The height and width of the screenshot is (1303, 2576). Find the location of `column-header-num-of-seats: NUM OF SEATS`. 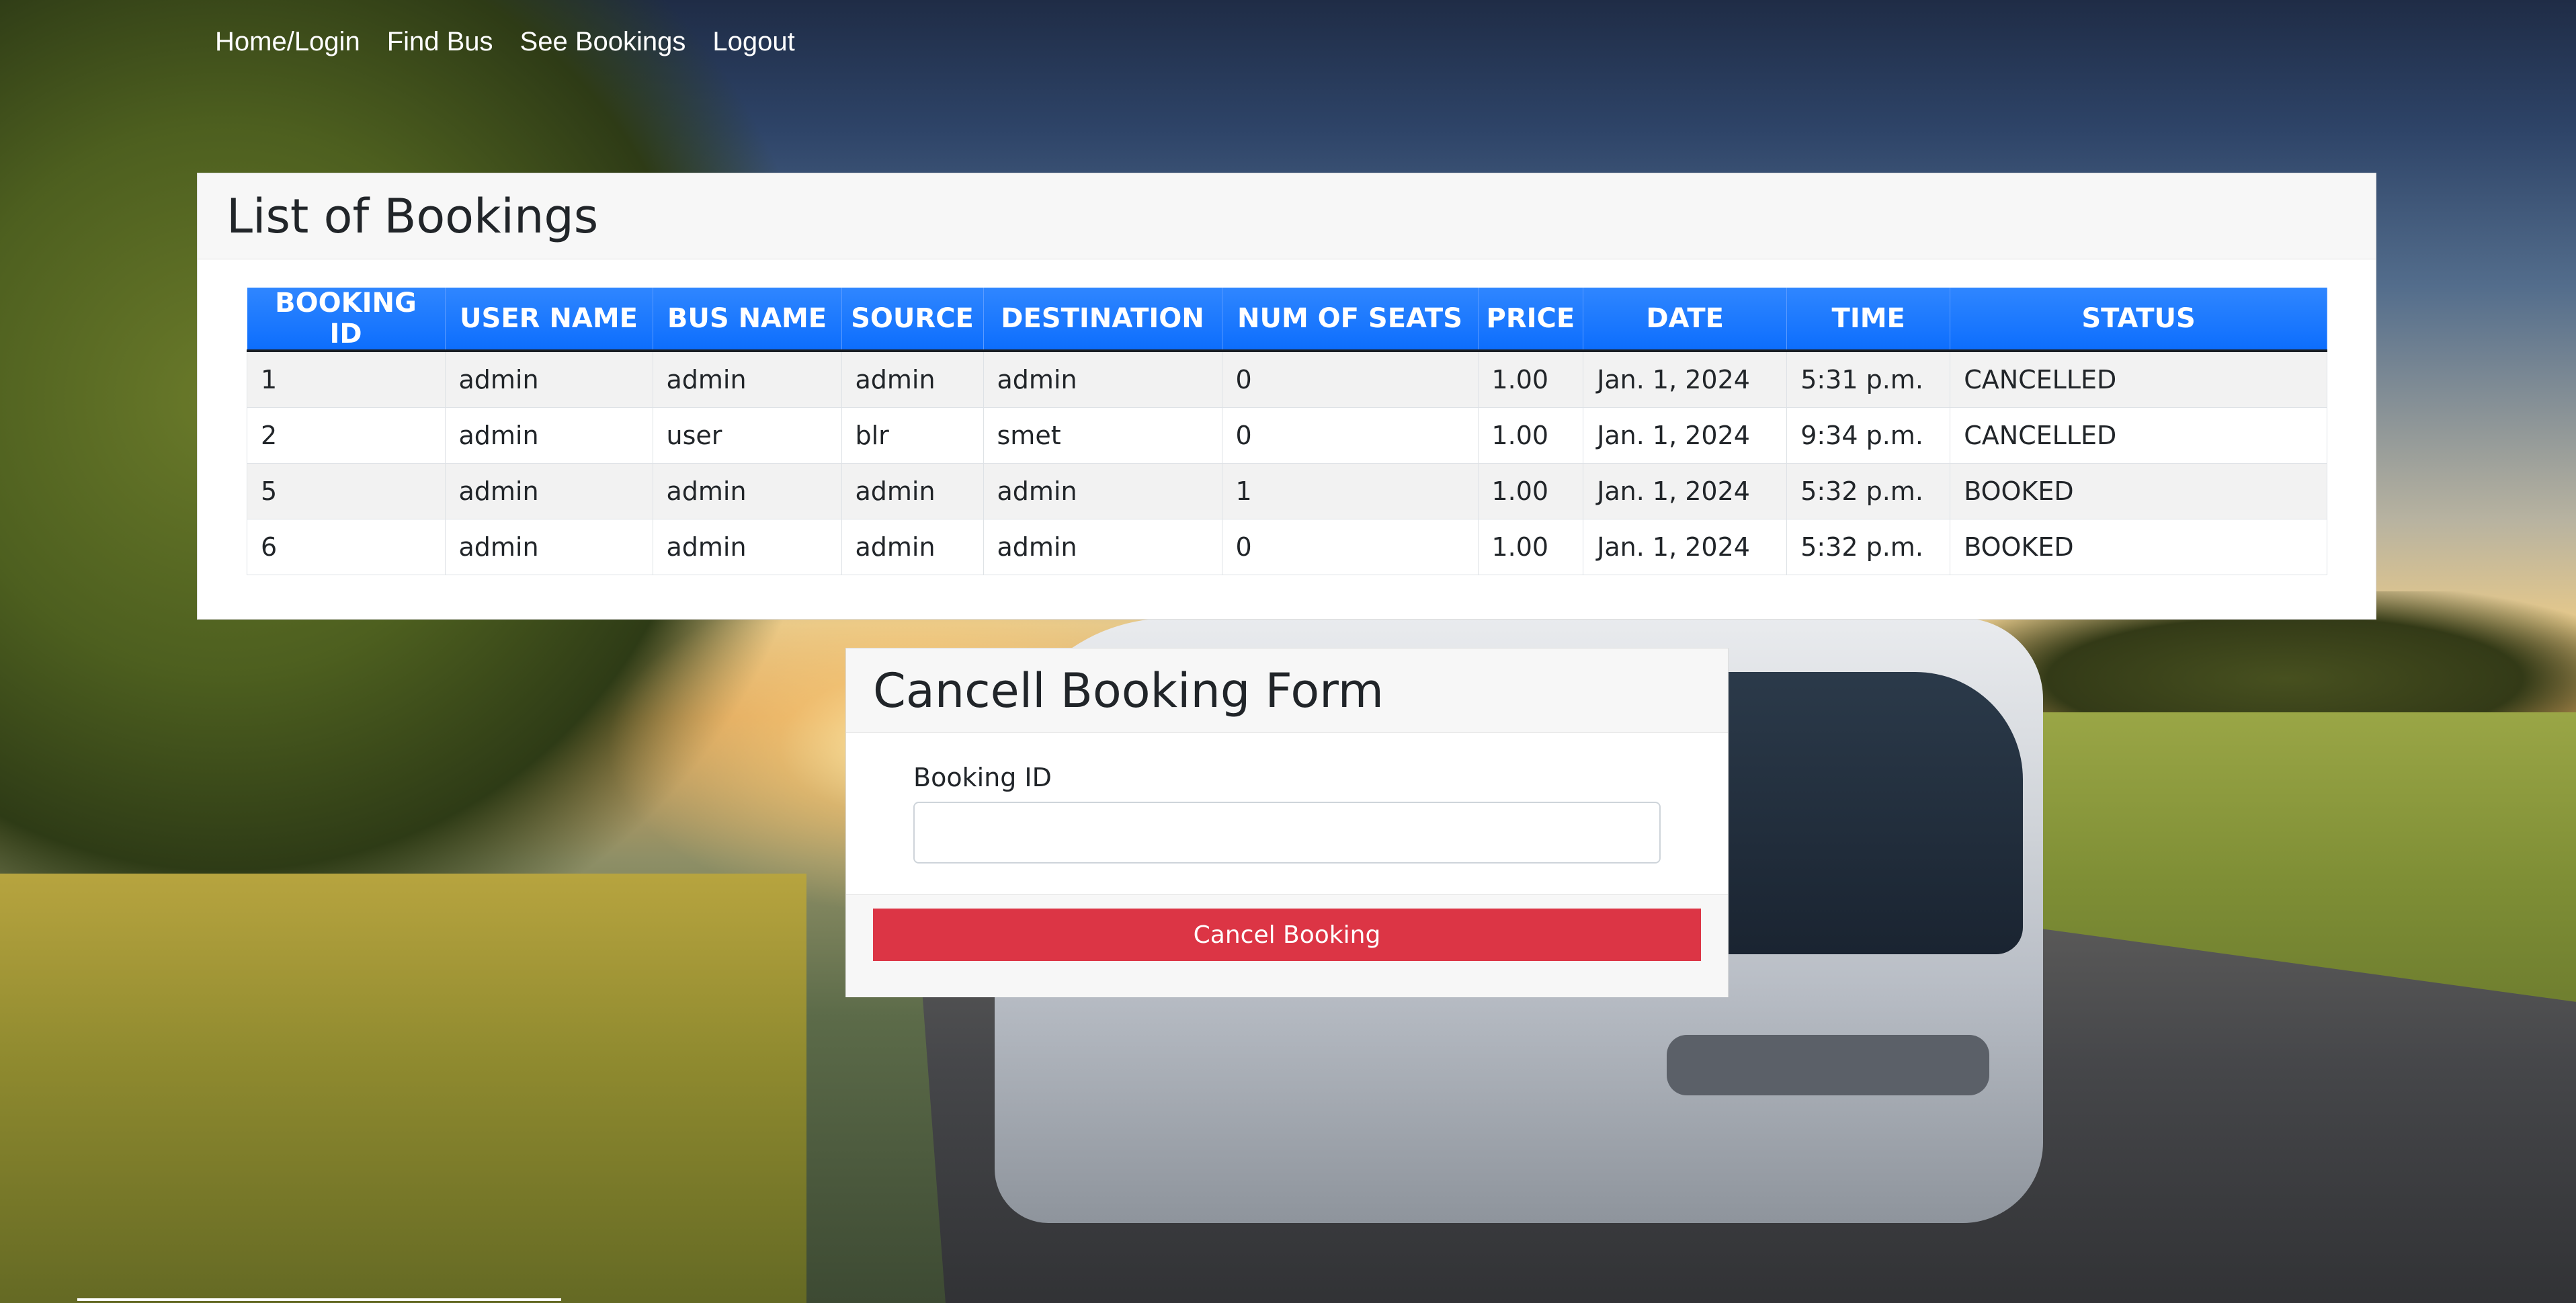

column-header-num-of-seats: NUM OF SEATS is located at coordinates (1350, 320).